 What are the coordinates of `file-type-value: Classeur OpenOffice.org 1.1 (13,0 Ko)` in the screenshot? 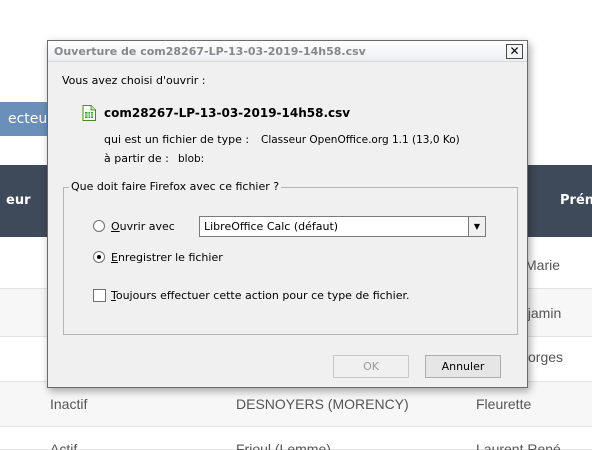 It's located at (360, 140).